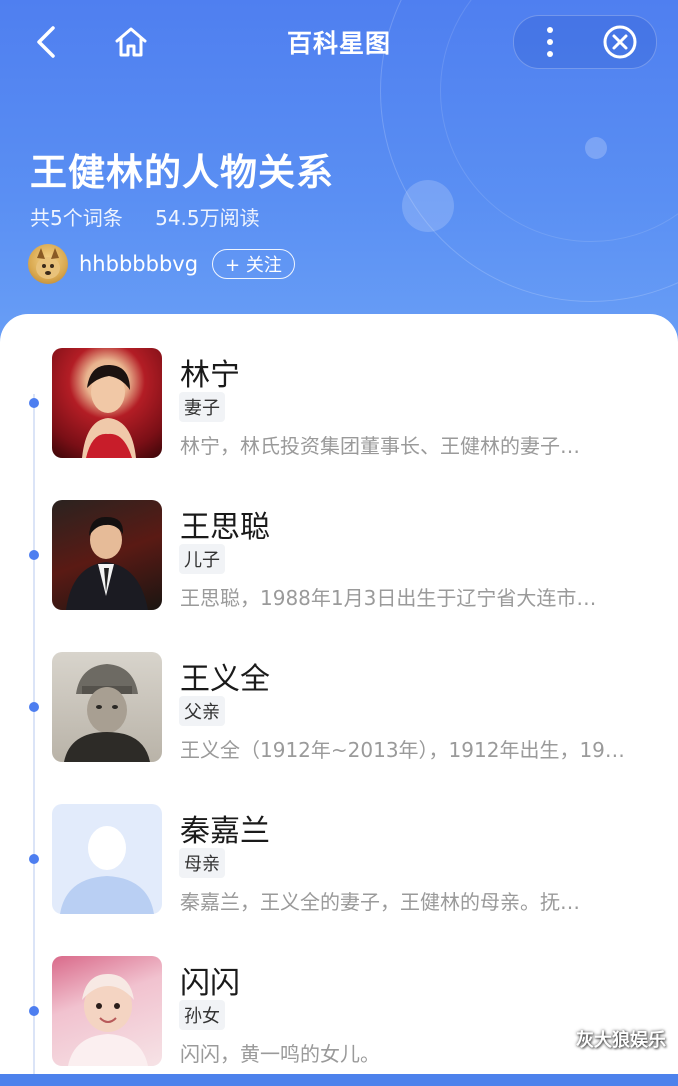 Image resolution: width=678 pixels, height=1086 pixels. What do you see at coordinates (225, 831) in the screenshot?
I see `person-name: 秦嘉兰` at bounding box center [225, 831].